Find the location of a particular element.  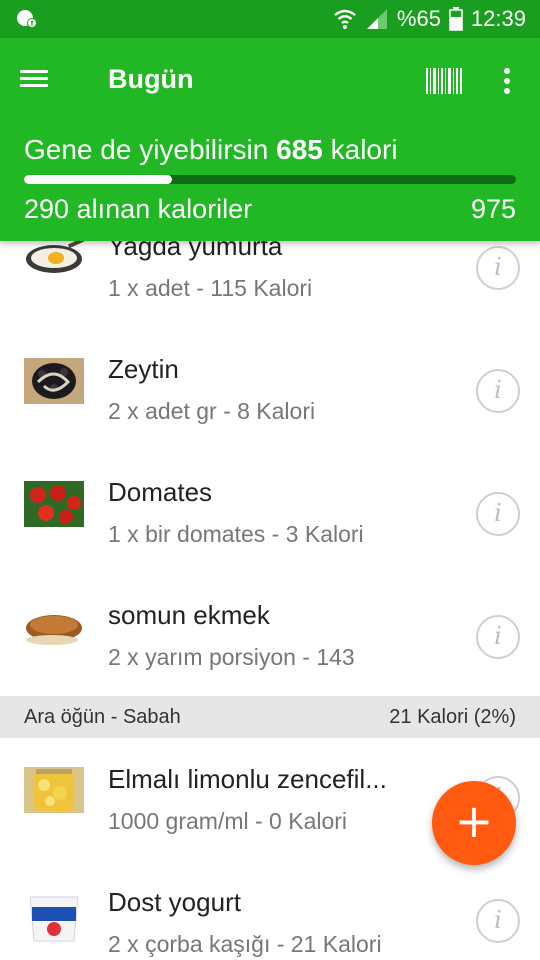

item-detail: 1000 gram/ml - 0 Kalori is located at coordinates (228, 821).